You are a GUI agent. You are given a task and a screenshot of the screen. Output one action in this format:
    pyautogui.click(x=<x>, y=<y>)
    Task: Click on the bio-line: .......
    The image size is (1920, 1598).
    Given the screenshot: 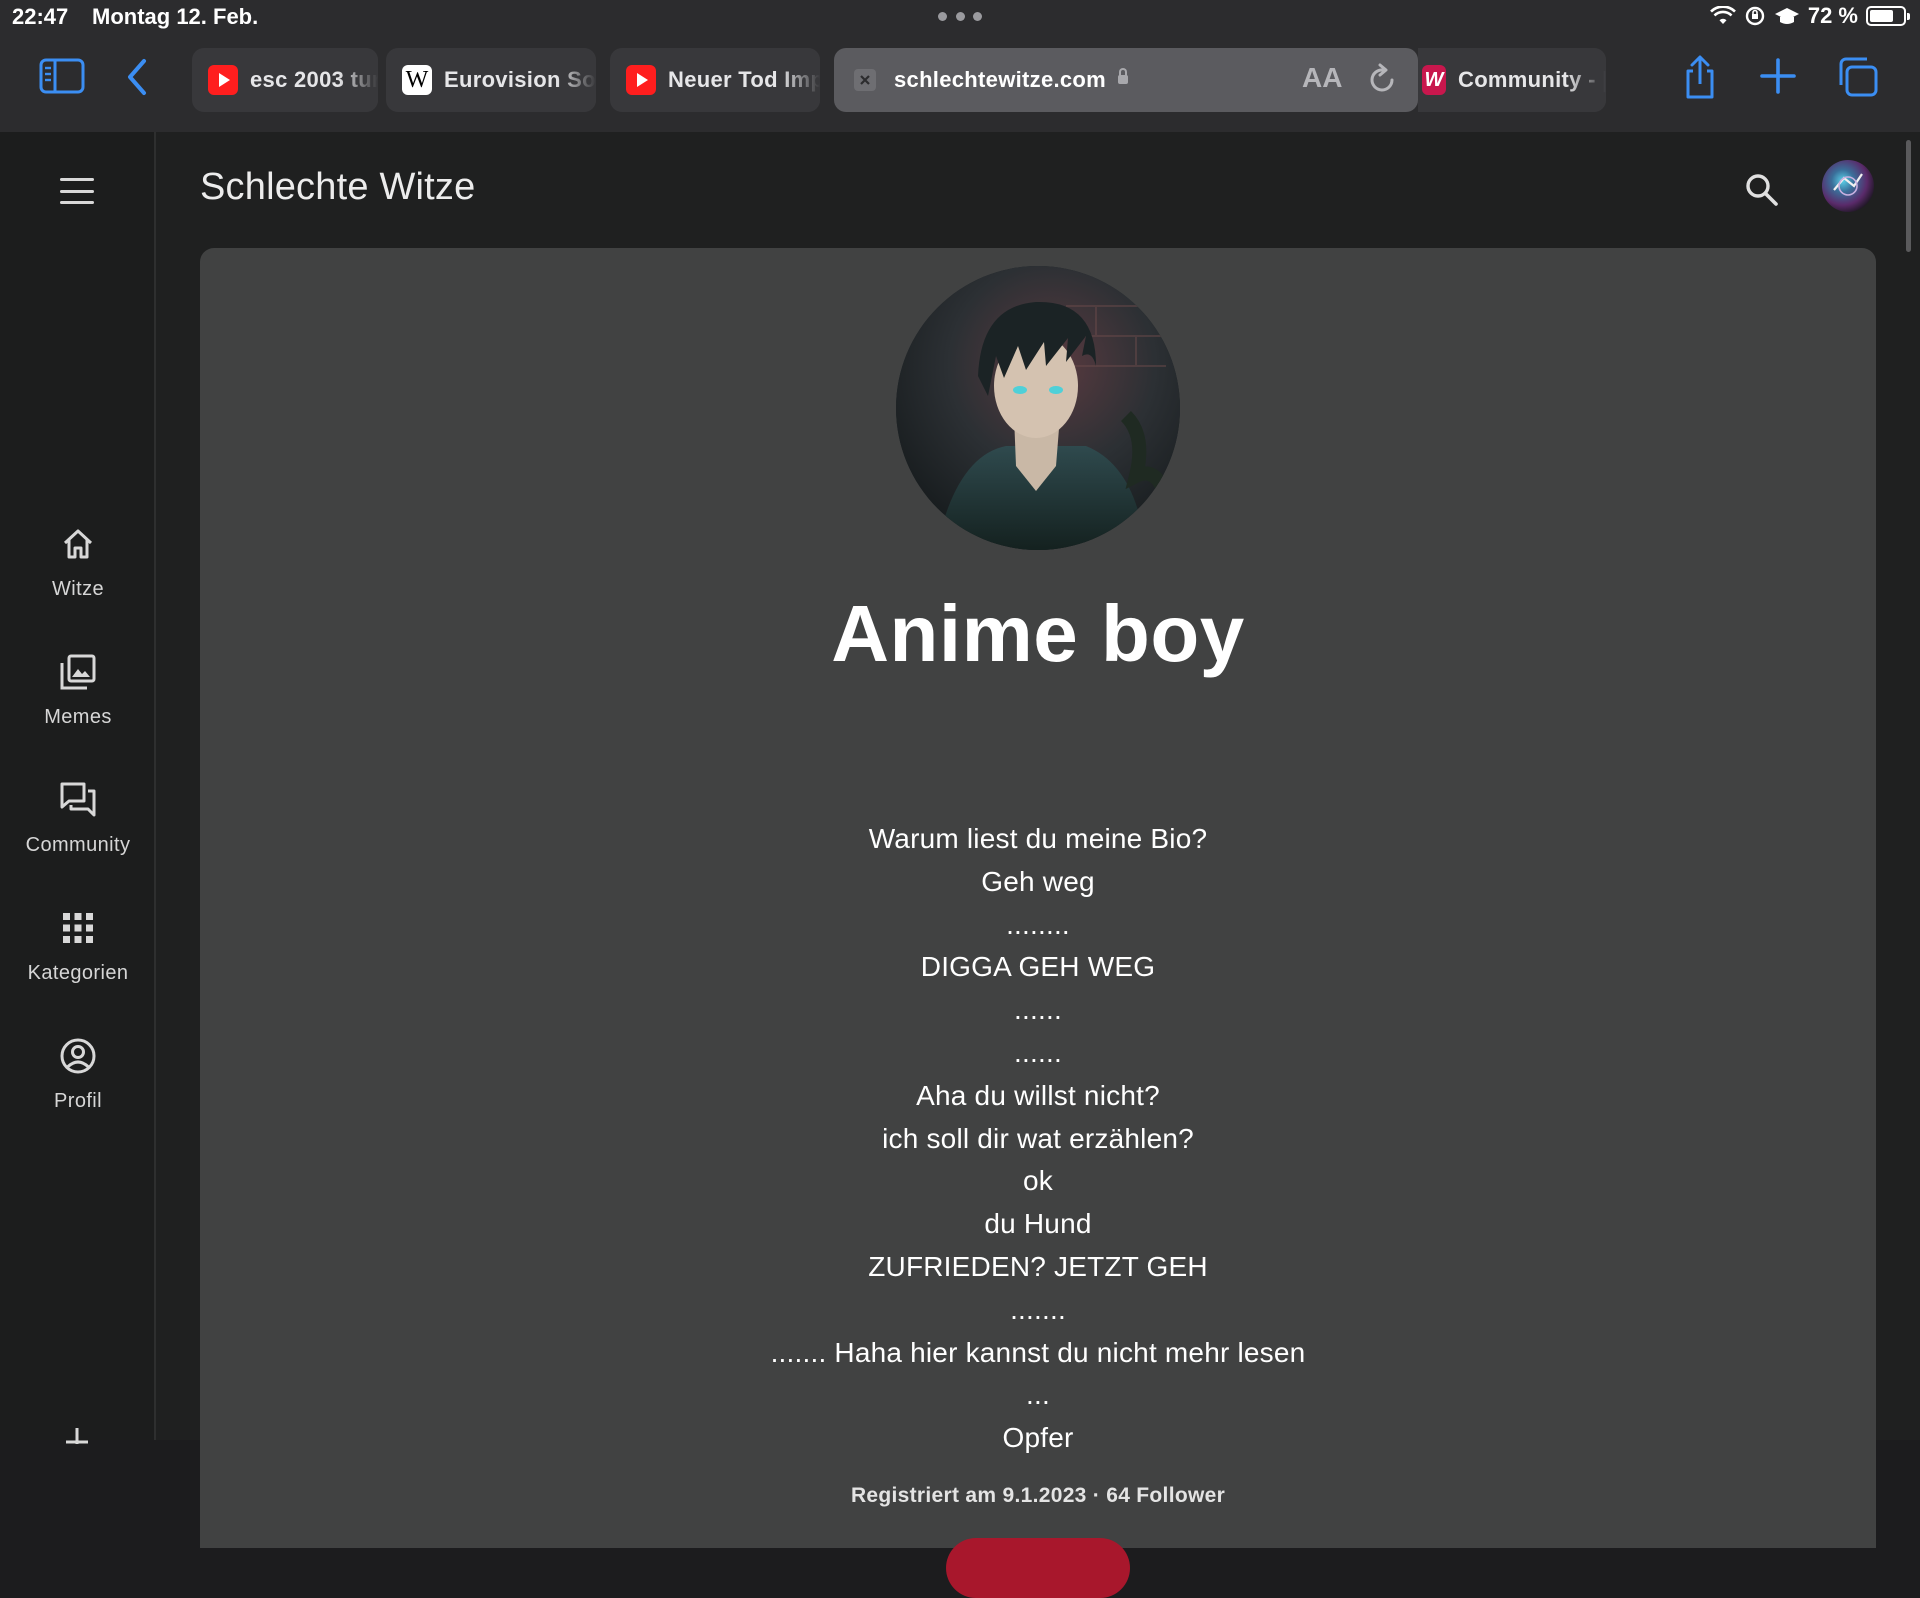 What is the action you would take?
    pyautogui.click(x=1038, y=1309)
    